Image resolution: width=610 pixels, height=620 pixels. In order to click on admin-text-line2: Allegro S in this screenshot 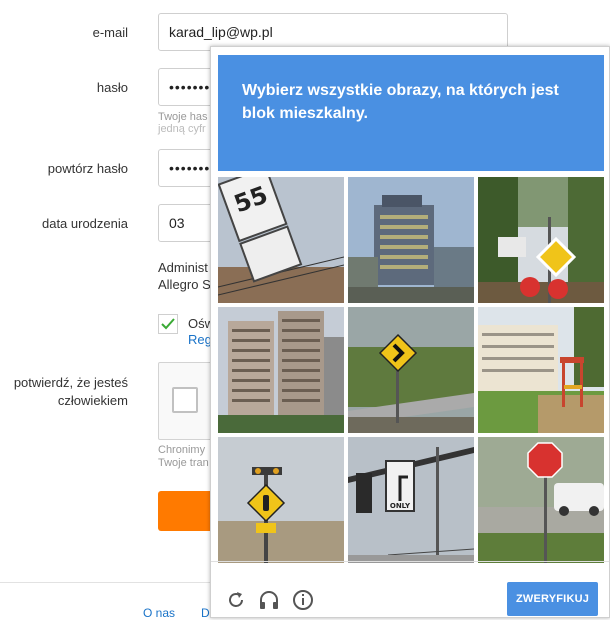, I will do `click(184, 284)`.